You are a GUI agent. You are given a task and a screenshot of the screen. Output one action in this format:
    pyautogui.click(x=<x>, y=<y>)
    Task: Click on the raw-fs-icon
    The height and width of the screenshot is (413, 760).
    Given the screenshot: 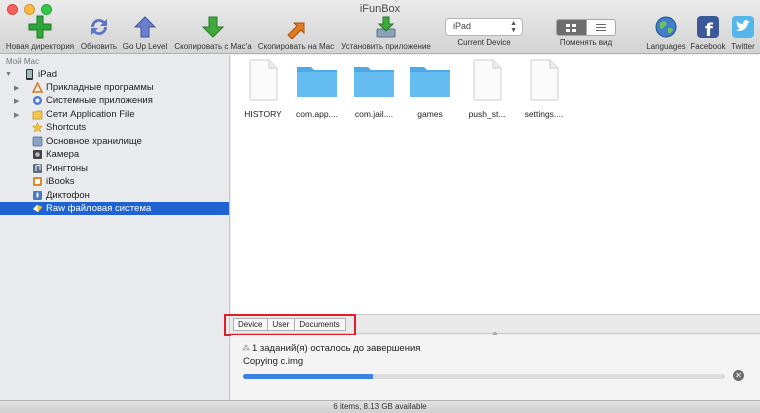 What is the action you would take?
    pyautogui.click(x=37, y=208)
    